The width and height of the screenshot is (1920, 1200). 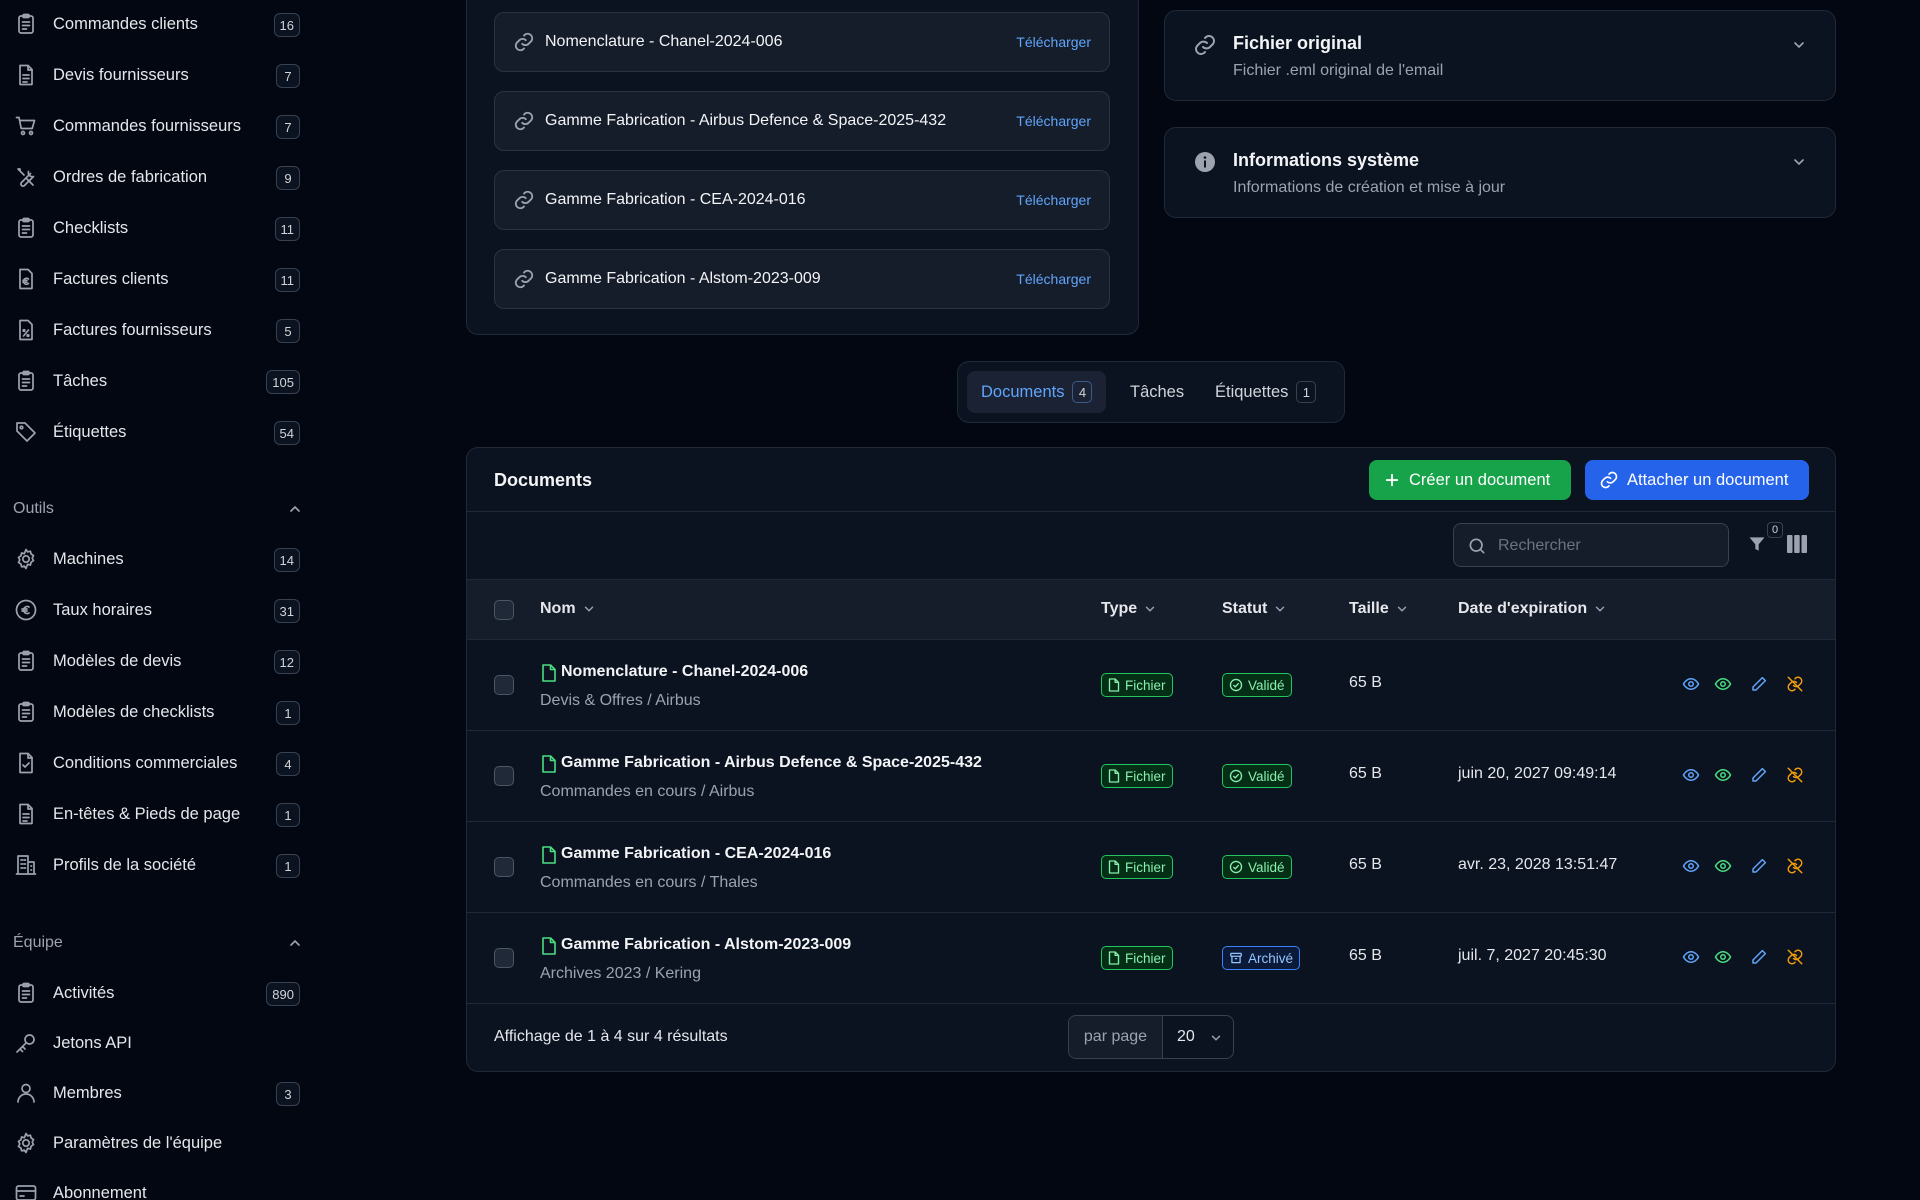 I want to click on sidebar-item-devis-fournisseurs: Devis fournisseurs 7, so click(x=160, y=75).